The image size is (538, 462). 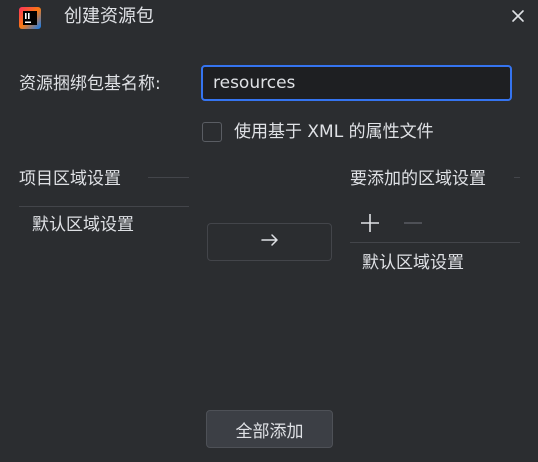 I want to click on selected-locales-header: 要添加的区域设置, so click(x=418, y=179).